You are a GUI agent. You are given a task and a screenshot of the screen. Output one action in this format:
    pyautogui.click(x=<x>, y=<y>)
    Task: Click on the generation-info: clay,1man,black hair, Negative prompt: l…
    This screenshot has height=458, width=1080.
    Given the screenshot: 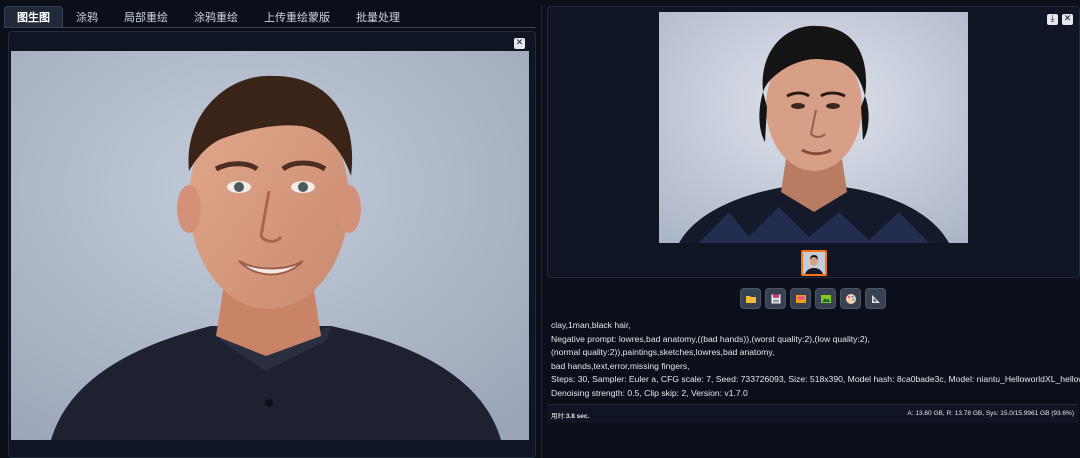 What is the action you would take?
    pyautogui.click(x=815, y=359)
    